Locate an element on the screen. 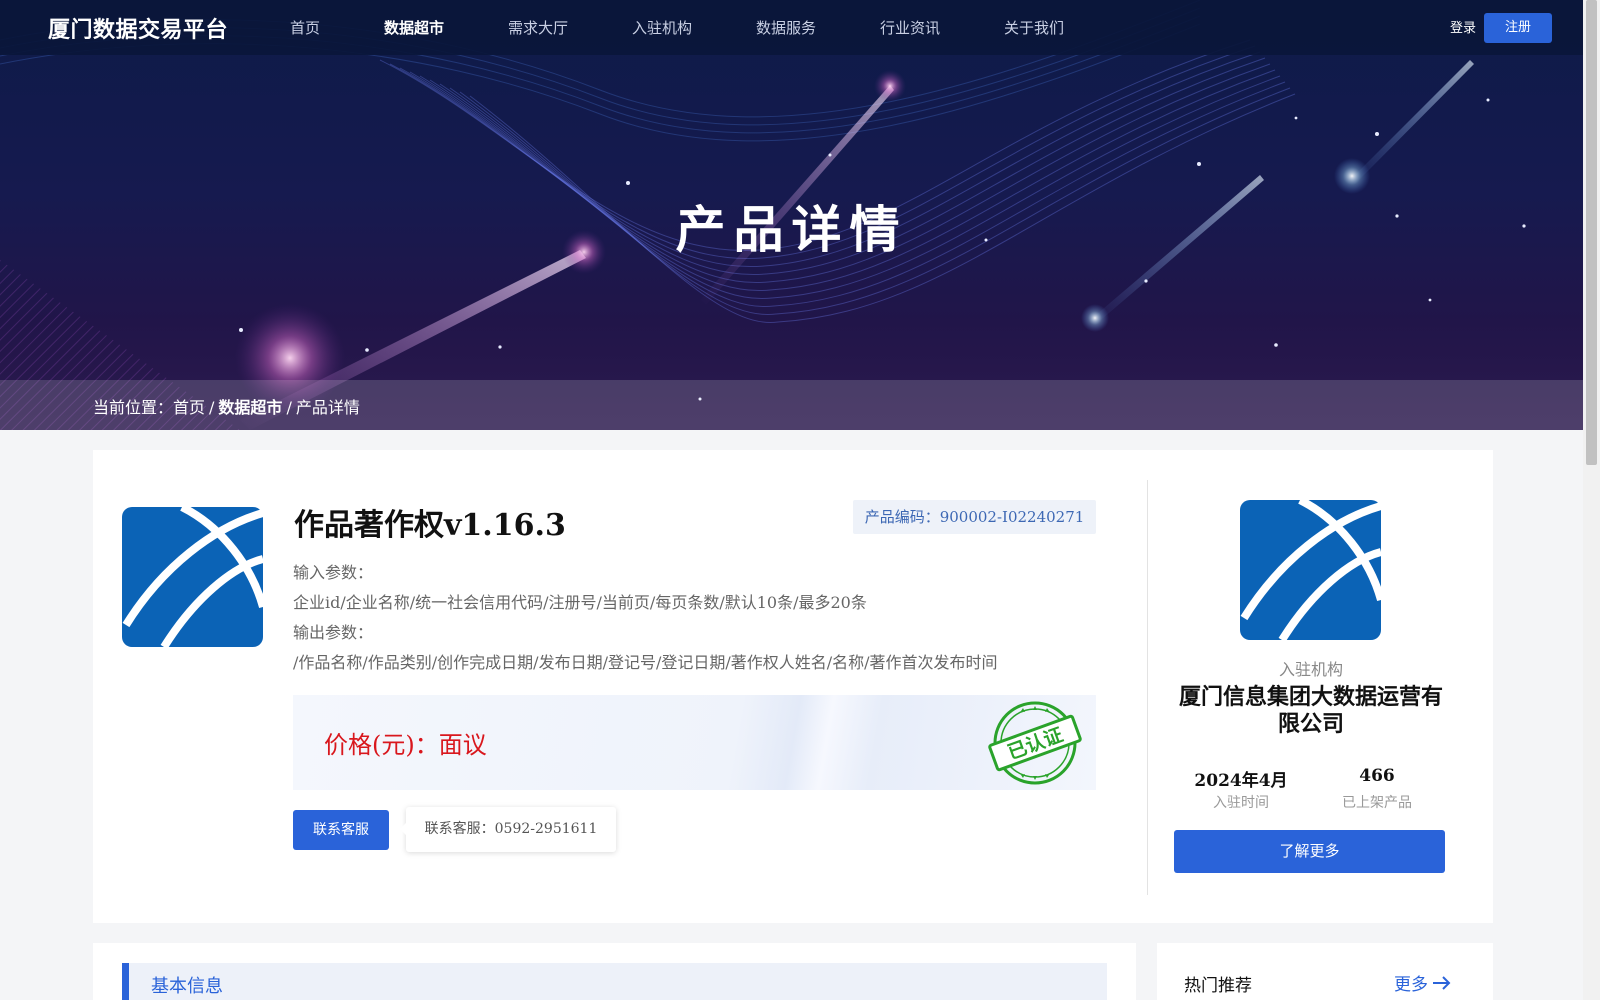 This screenshot has width=1600, height=1000. hot-recommend-card: 热门推荐 更多 is located at coordinates (1325, 971).